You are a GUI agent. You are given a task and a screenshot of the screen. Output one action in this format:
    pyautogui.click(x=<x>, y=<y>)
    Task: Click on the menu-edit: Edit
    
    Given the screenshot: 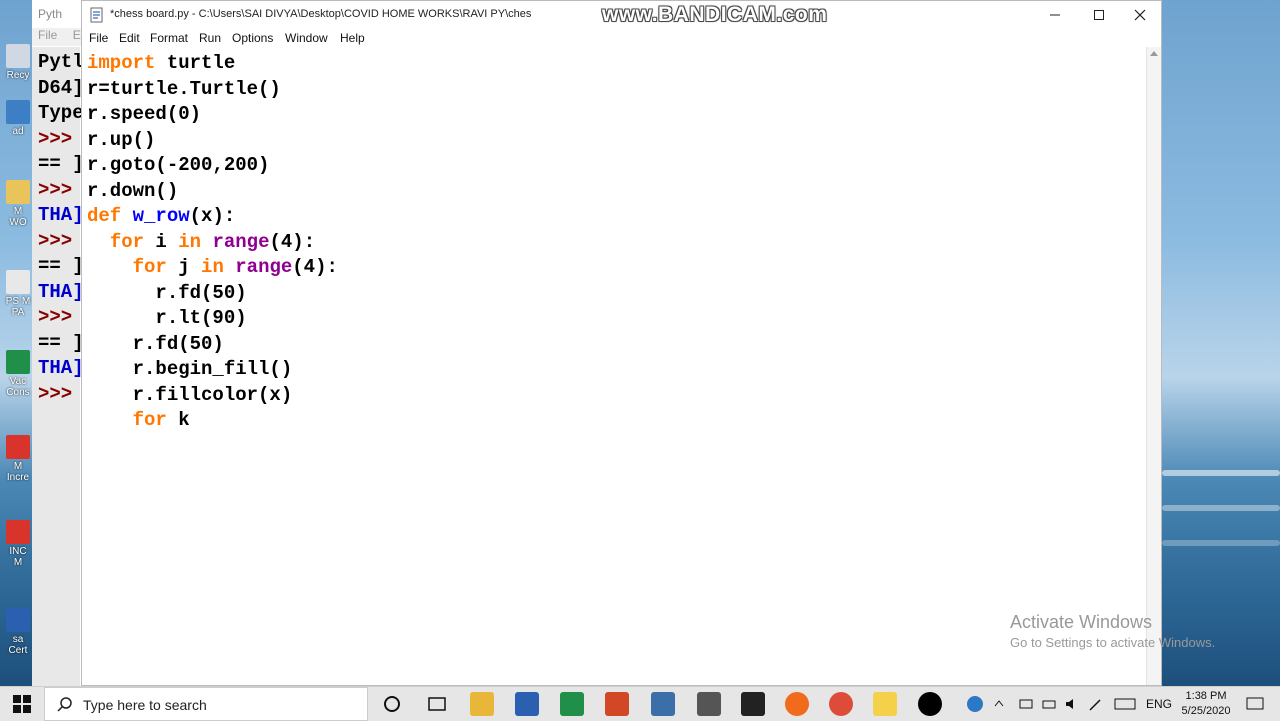 What is the action you would take?
    pyautogui.click(x=129, y=38)
    